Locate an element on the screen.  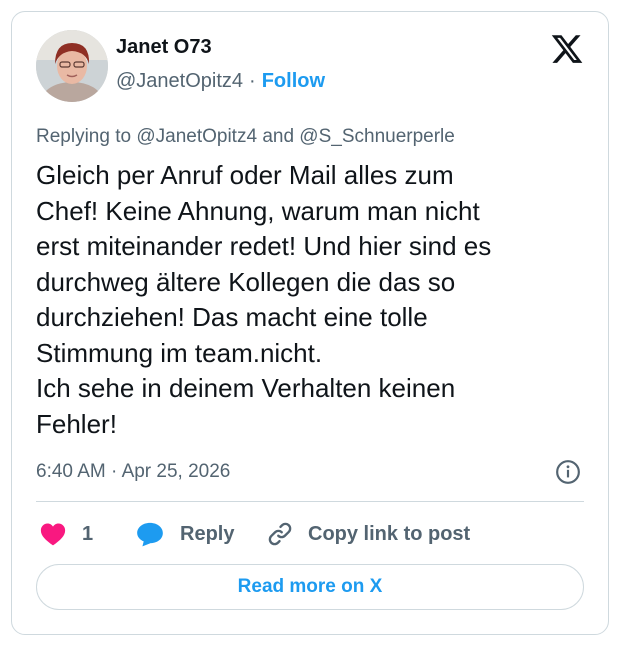
reply-mention-2: @S_Schnuerperle is located at coordinates (377, 136).